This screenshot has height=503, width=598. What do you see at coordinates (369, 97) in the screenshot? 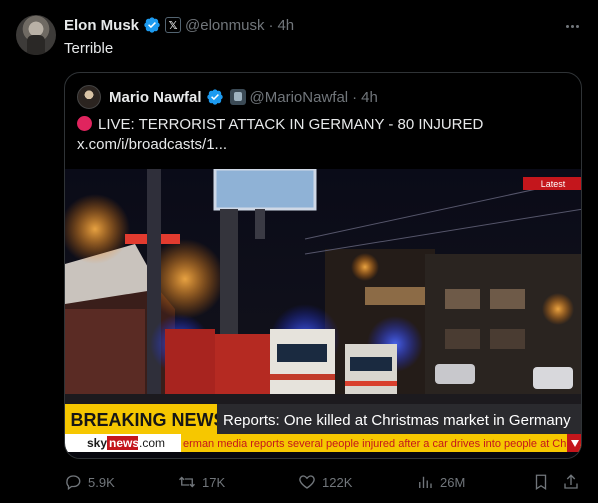
I see `quoted-time: 4h` at bounding box center [369, 97].